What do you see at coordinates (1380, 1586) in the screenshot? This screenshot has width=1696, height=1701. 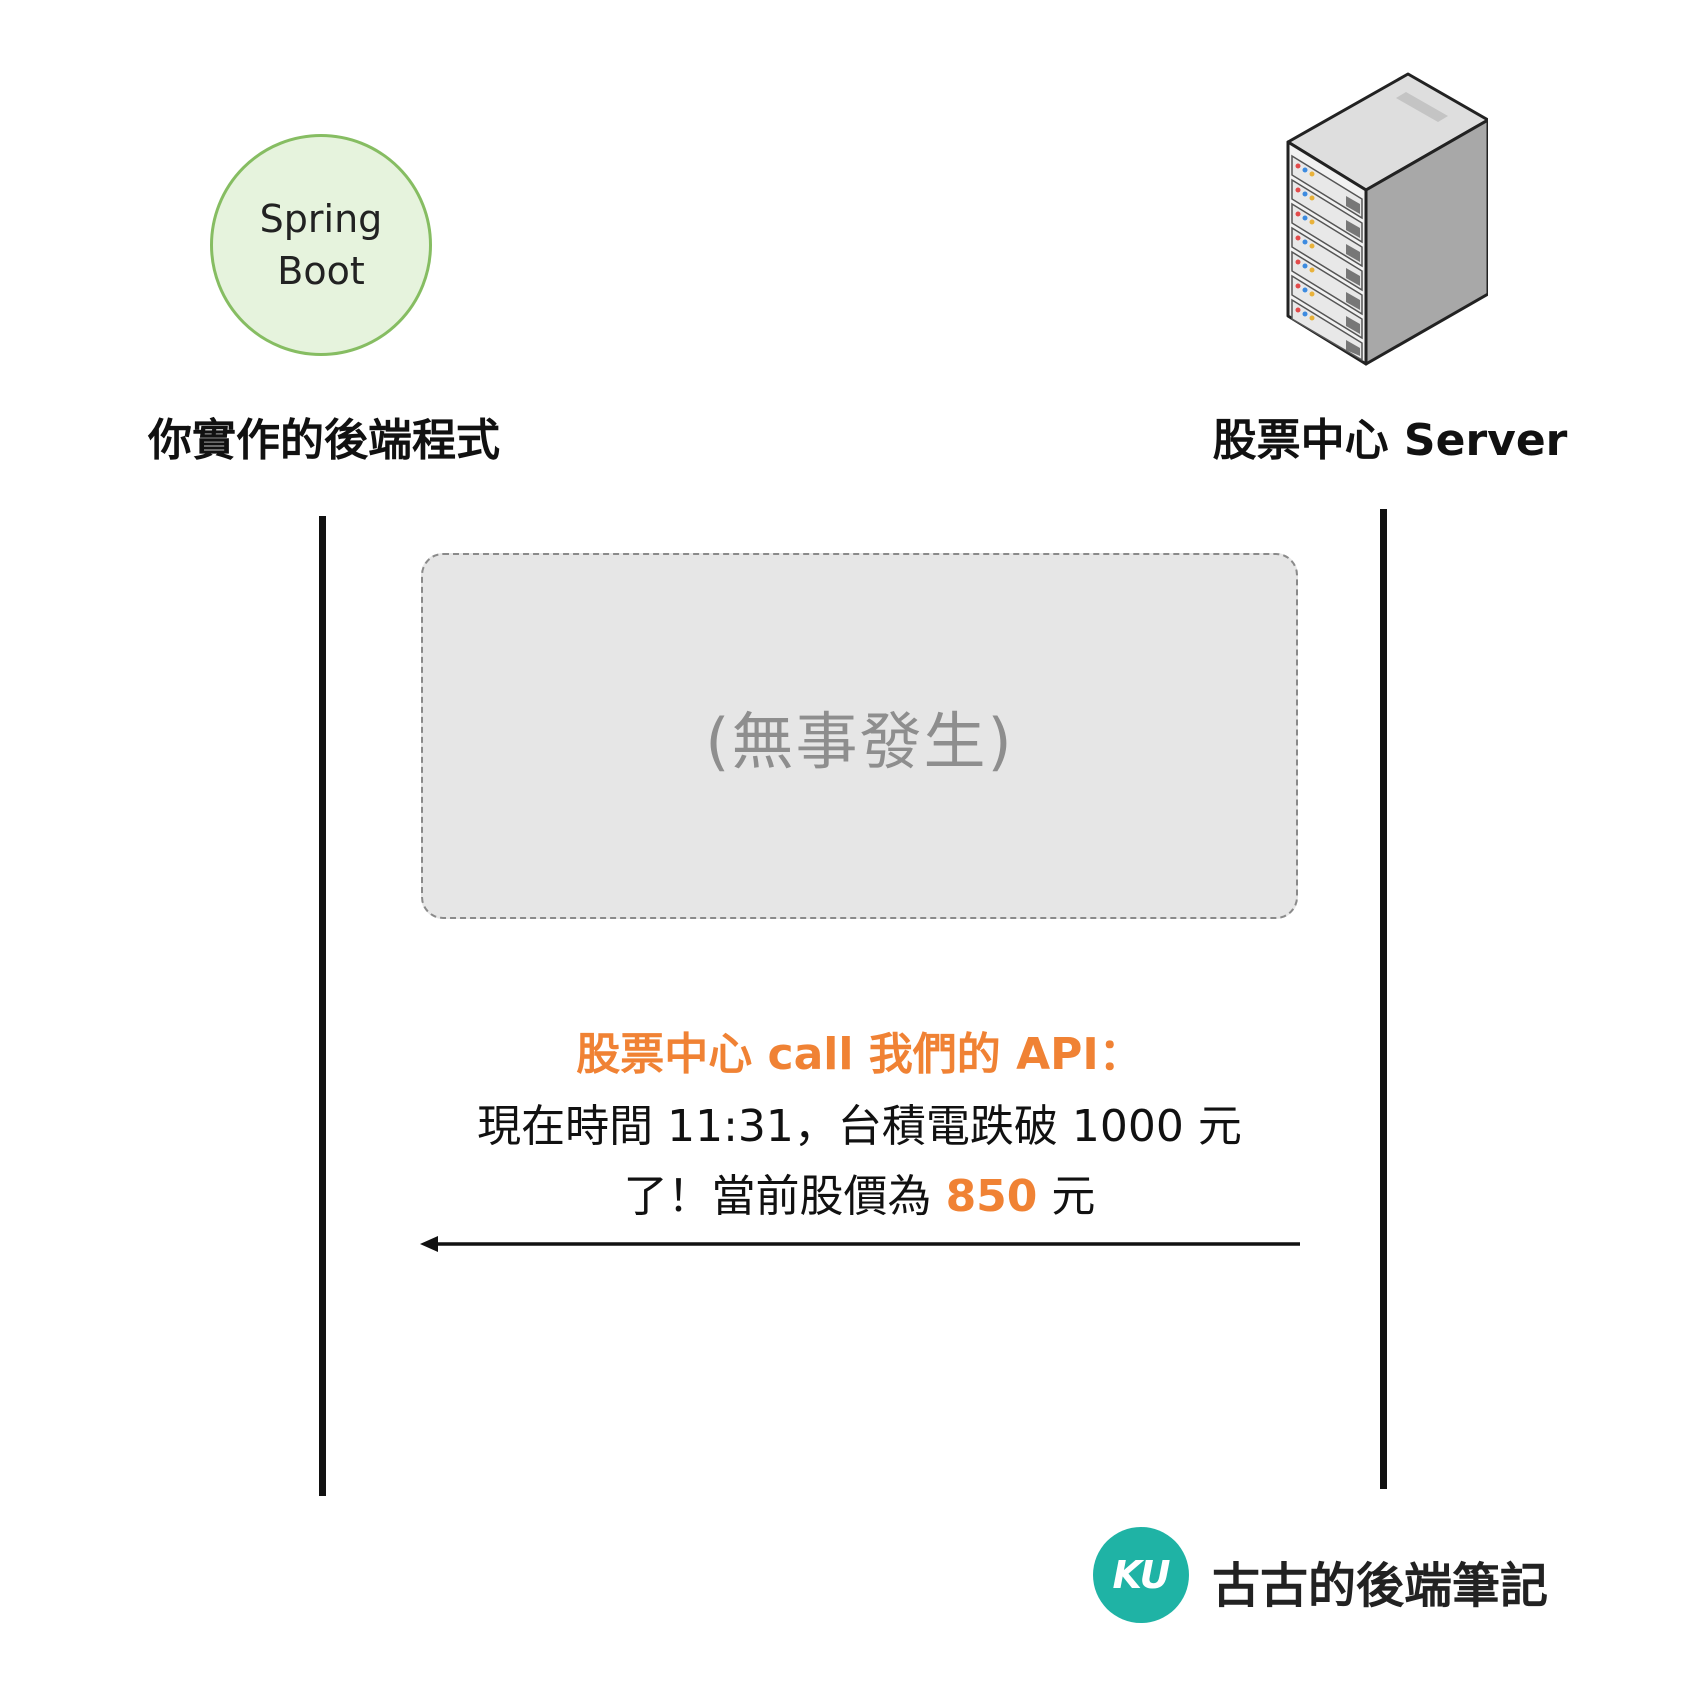 I see `brand-name: 古古的後端筆記` at bounding box center [1380, 1586].